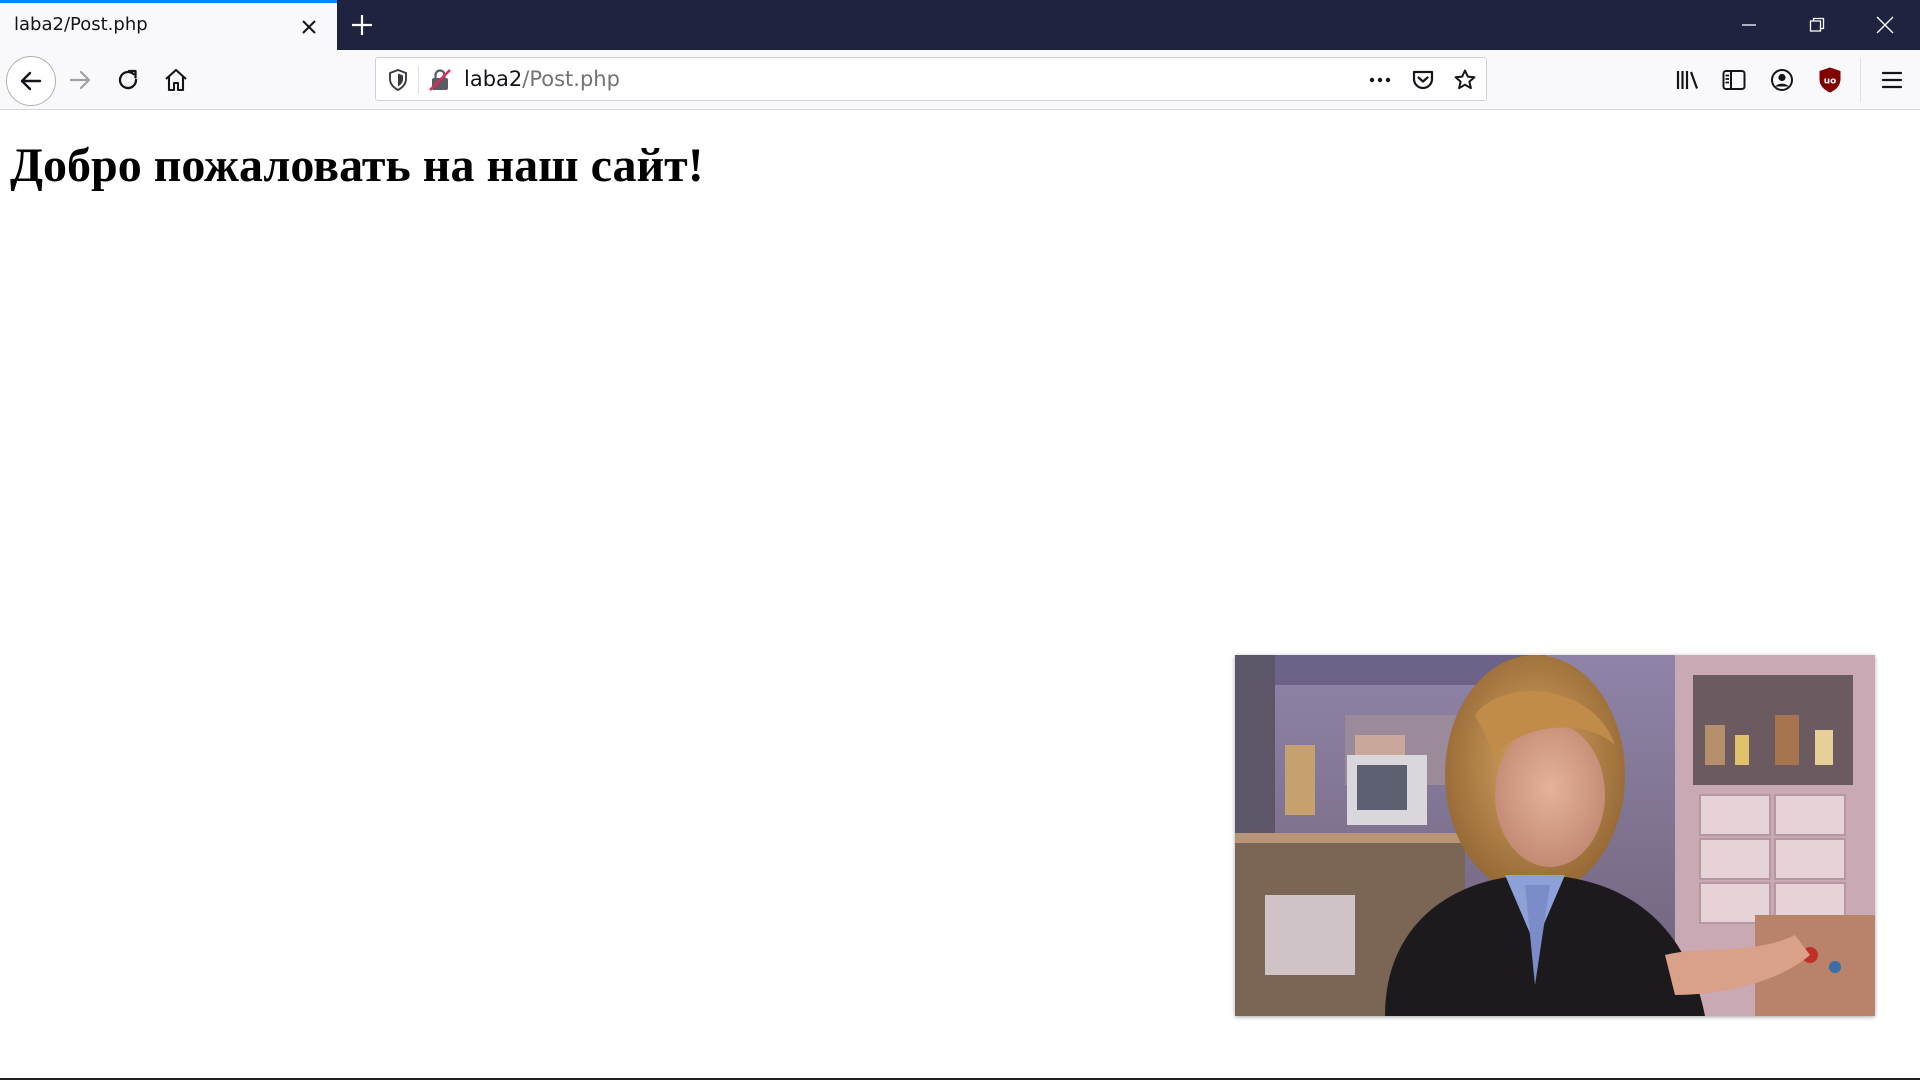 The image size is (1920, 1080). What do you see at coordinates (1860, 80) in the screenshot?
I see `toolbar-separator` at bounding box center [1860, 80].